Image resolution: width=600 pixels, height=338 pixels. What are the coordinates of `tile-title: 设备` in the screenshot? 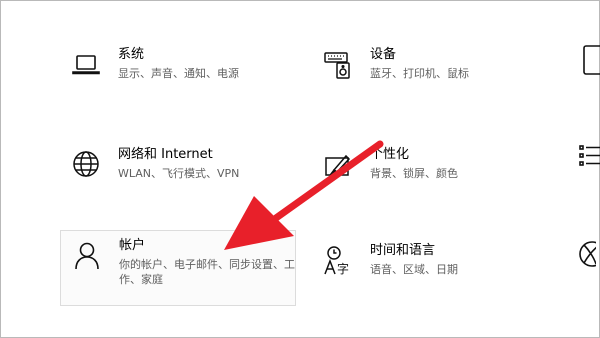 It's located at (383, 54).